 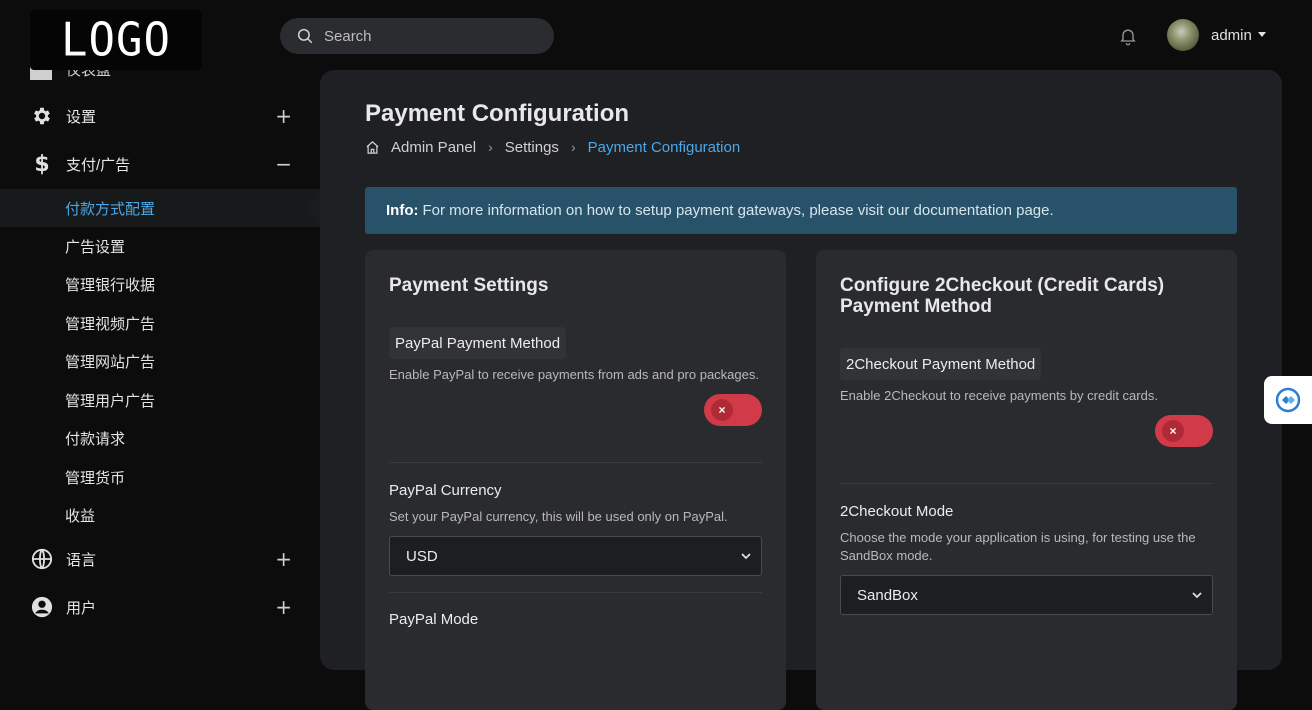 What do you see at coordinates (160, 438) in the screenshot?
I see `sidebar-subitem-payment-requests: 付款请求` at bounding box center [160, 438].